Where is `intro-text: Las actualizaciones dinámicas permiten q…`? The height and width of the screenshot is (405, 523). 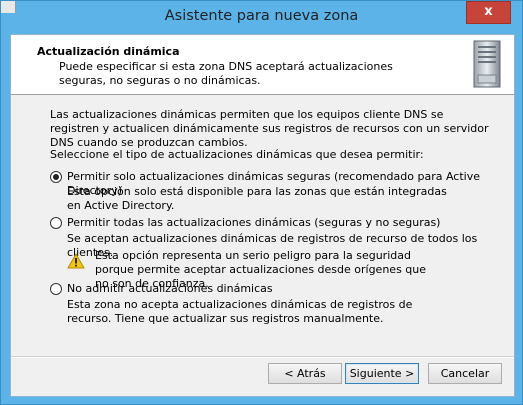 intro-text: Las actualizaciones dinámicas permiten q… is located at coordinates (269, 128).